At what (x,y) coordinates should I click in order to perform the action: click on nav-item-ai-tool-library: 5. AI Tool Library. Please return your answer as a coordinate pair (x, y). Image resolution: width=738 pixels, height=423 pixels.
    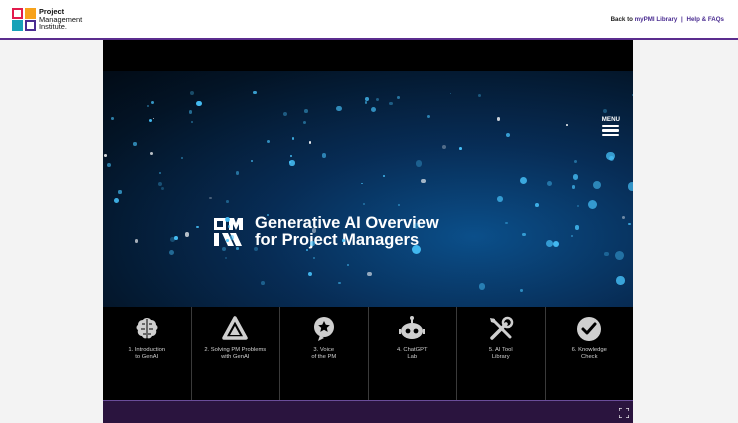
    Looking at the image, I should click on (500, 353).